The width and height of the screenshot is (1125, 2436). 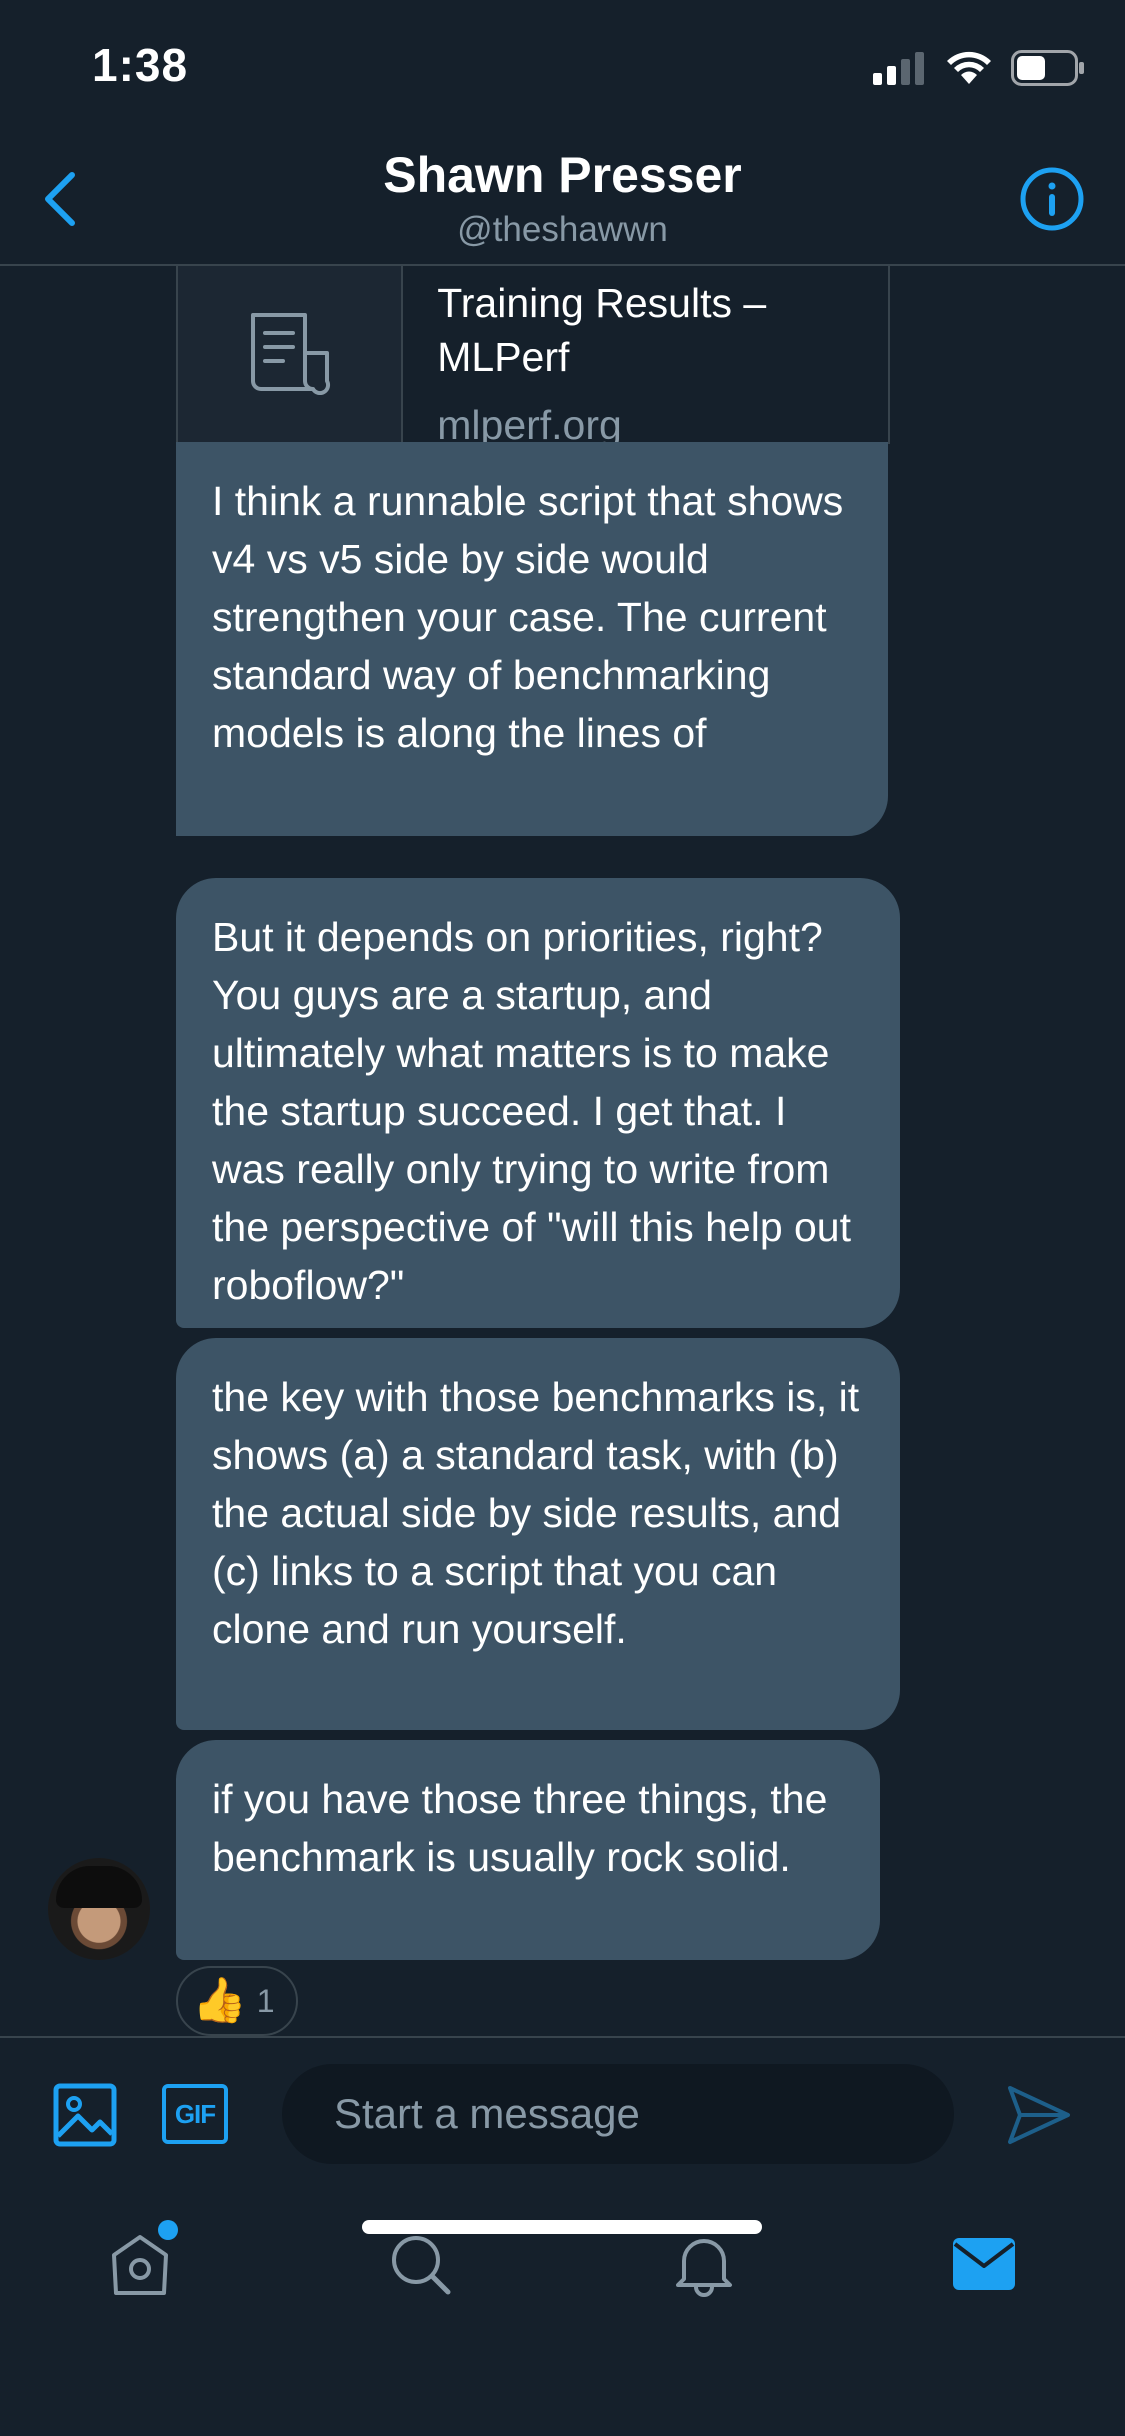 I want to click on message-composer: GIF, so click(x=562, y=2112).